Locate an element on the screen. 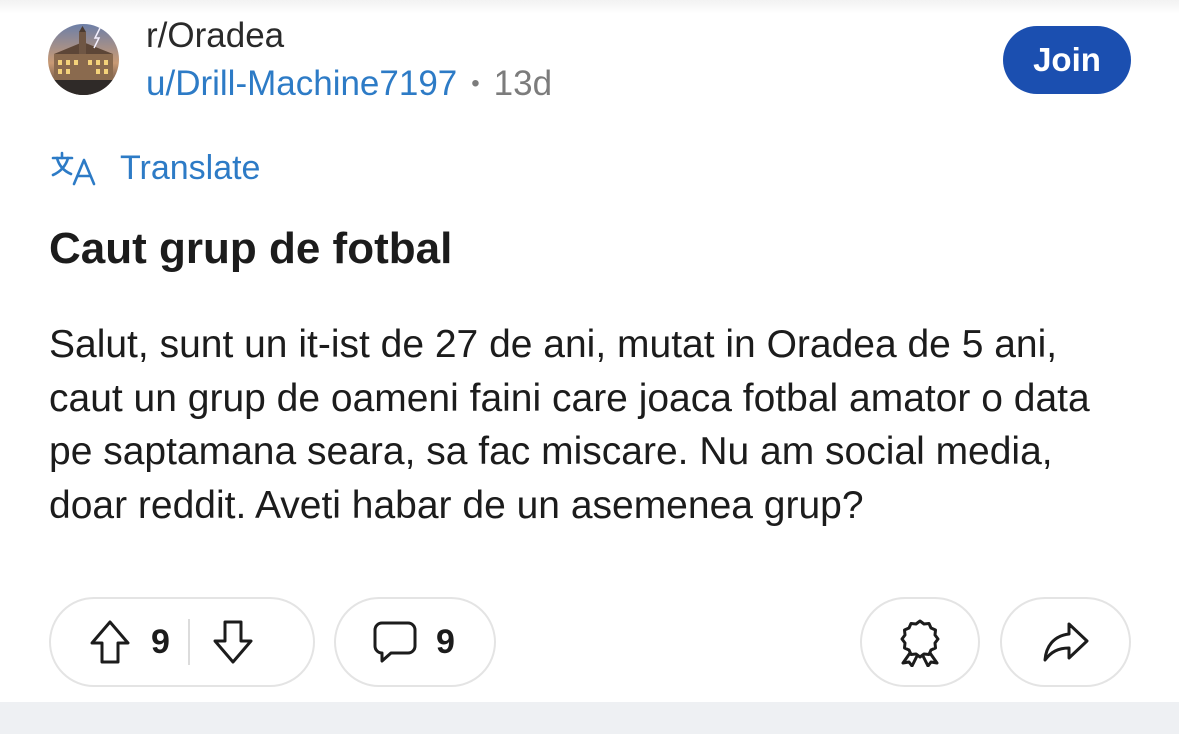 The image size is (1179, 734). downvote-button is located at coordinates (233, 642).